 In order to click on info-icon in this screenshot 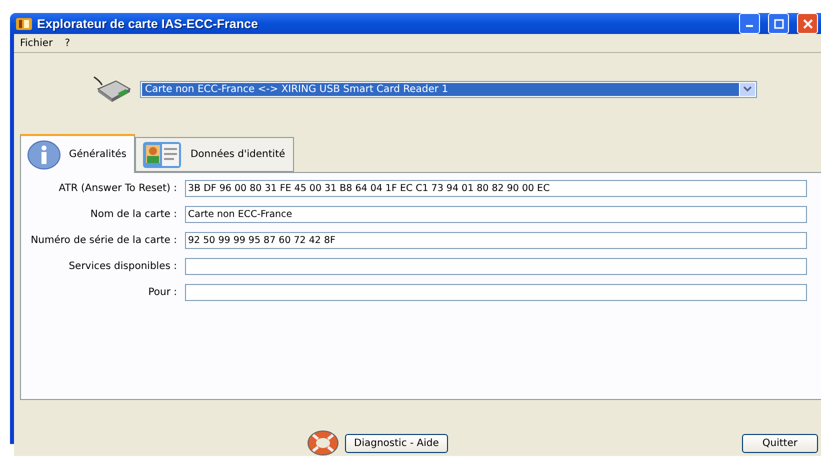, I will do `click(44, 155)`.